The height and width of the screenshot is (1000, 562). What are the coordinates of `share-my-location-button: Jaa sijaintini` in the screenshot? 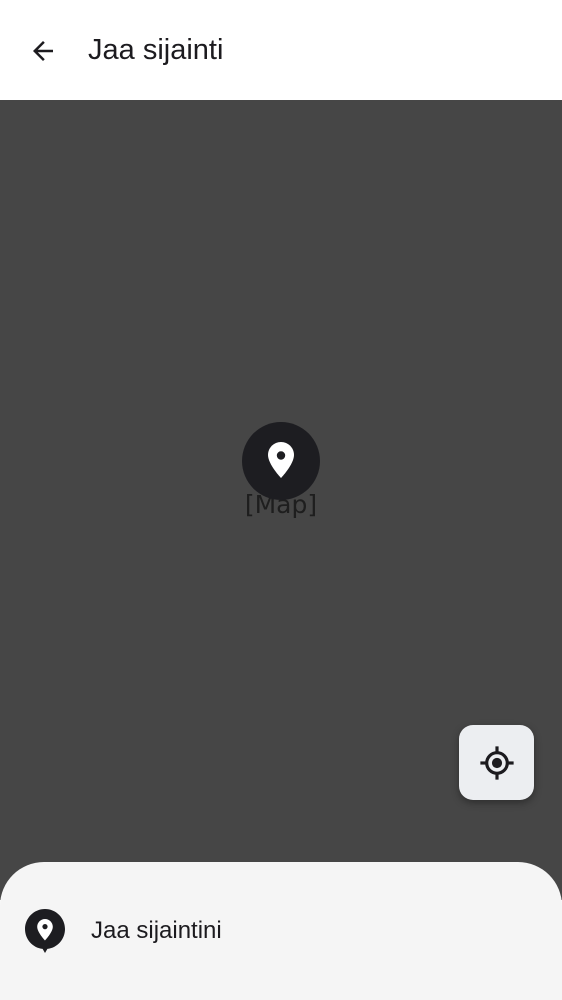 It's located at (281, 932).